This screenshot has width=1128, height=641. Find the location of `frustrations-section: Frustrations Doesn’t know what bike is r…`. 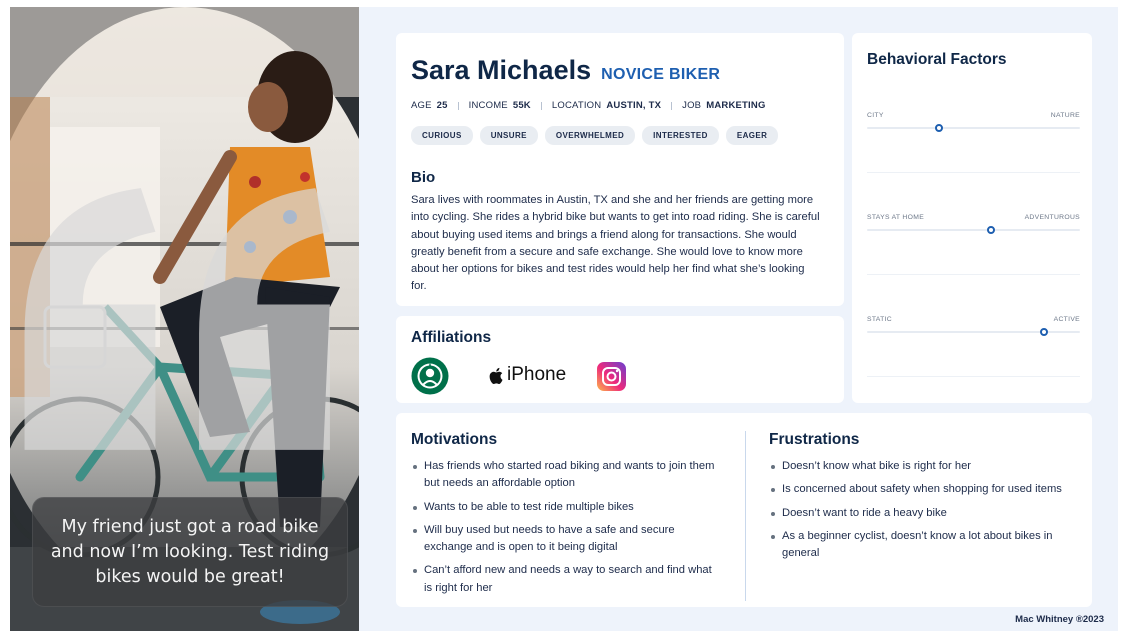

frustrations-section: Frustrations Doesn’t know what bike is r… is located at coordinates (921, 499).